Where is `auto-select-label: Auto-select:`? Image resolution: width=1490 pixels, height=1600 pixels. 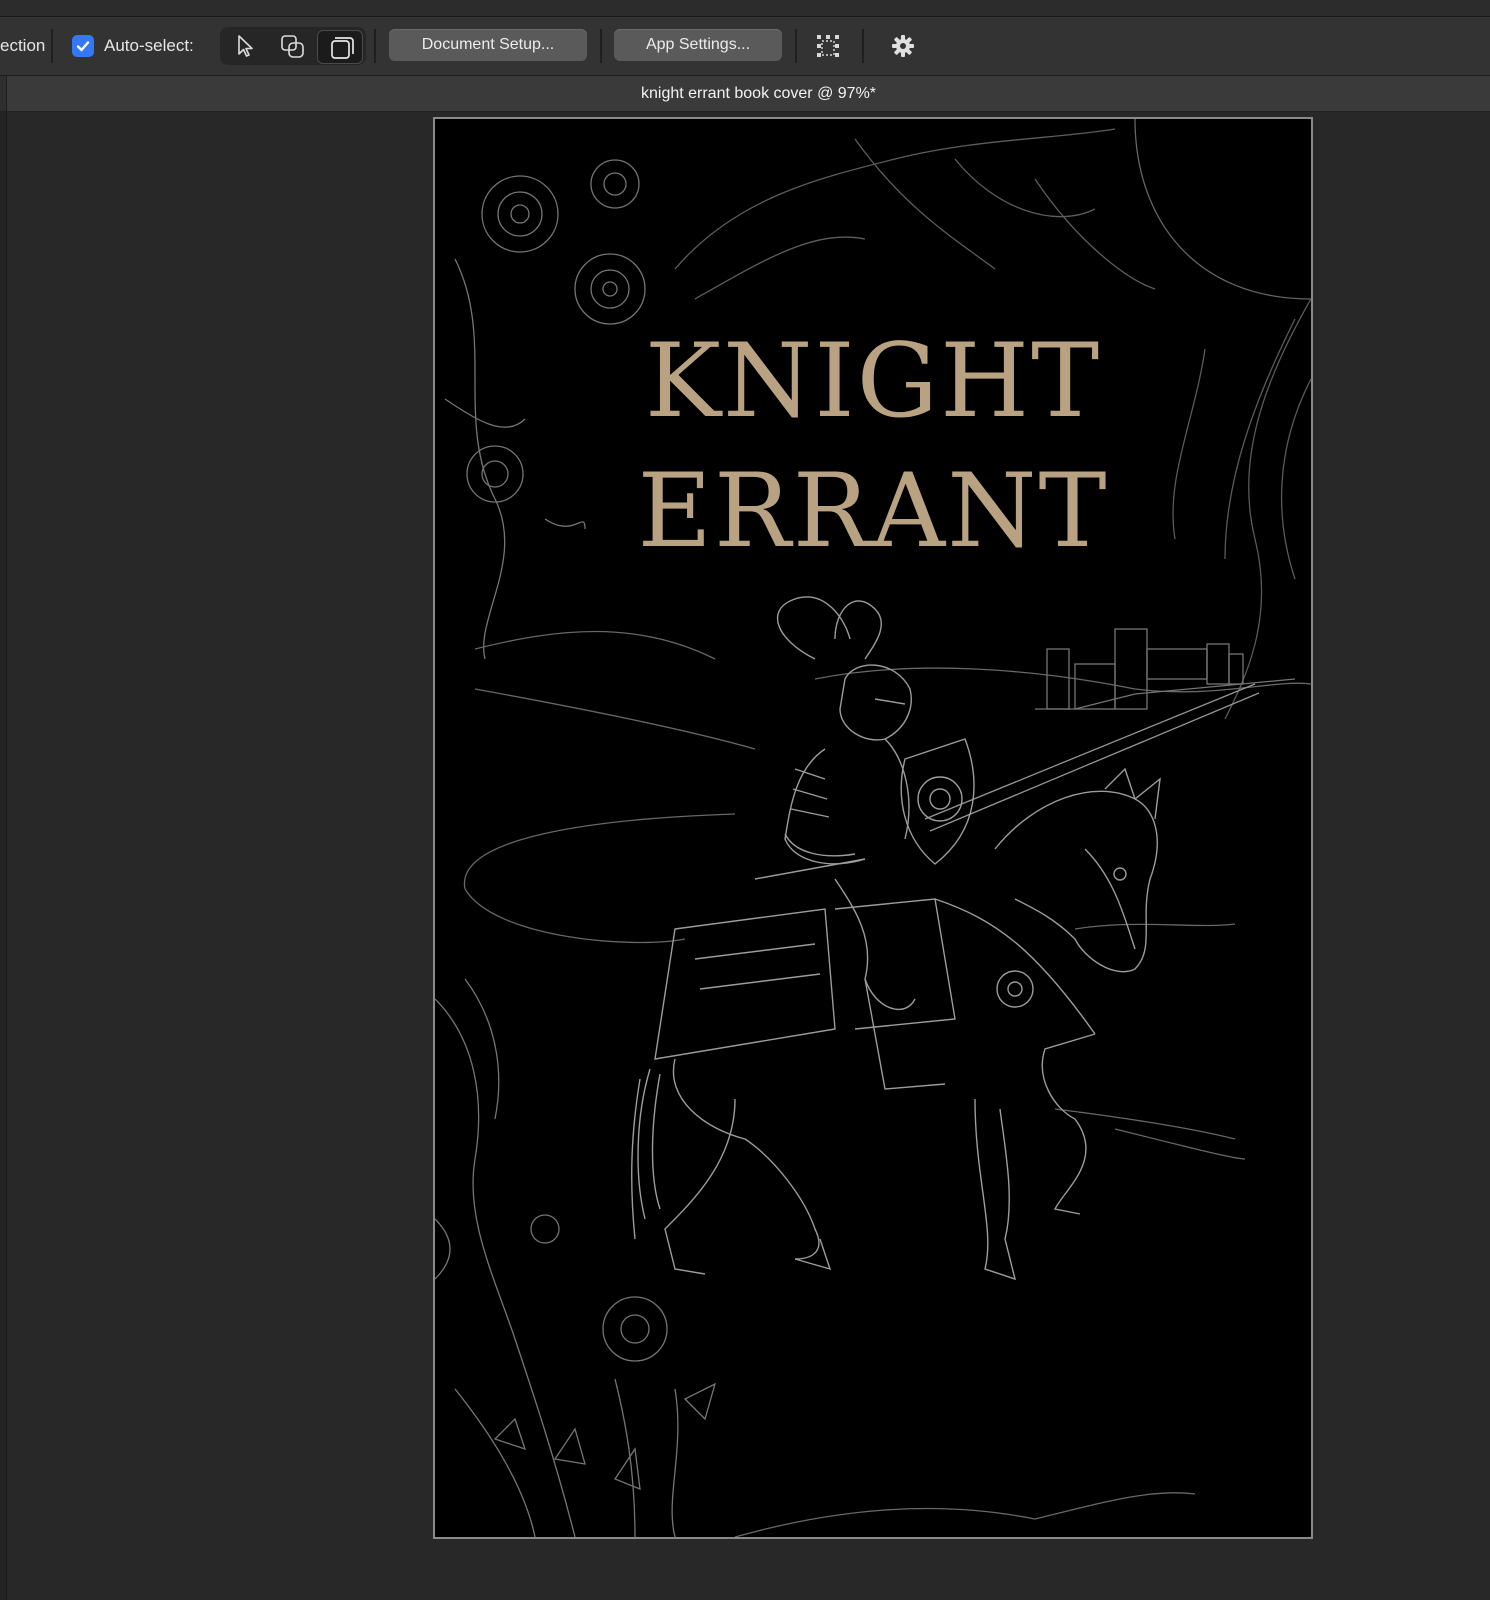 auto-select-label: Auto-select: is located at coordinates (149, 45).